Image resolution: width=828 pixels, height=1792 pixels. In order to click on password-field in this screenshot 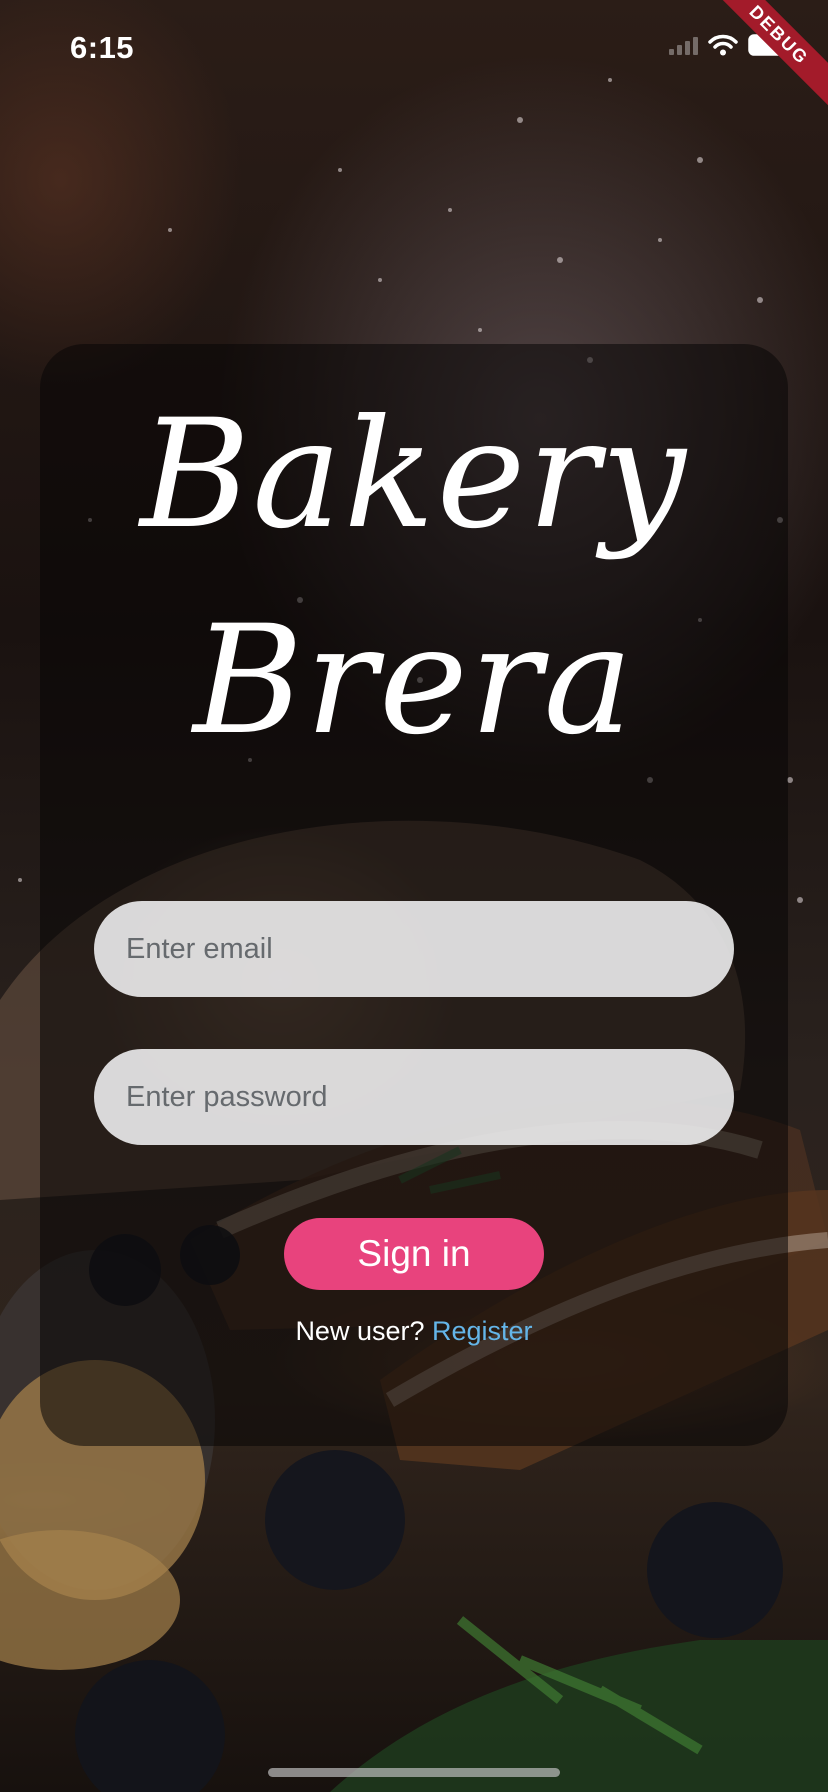, I will do `click(414, 1097)`.